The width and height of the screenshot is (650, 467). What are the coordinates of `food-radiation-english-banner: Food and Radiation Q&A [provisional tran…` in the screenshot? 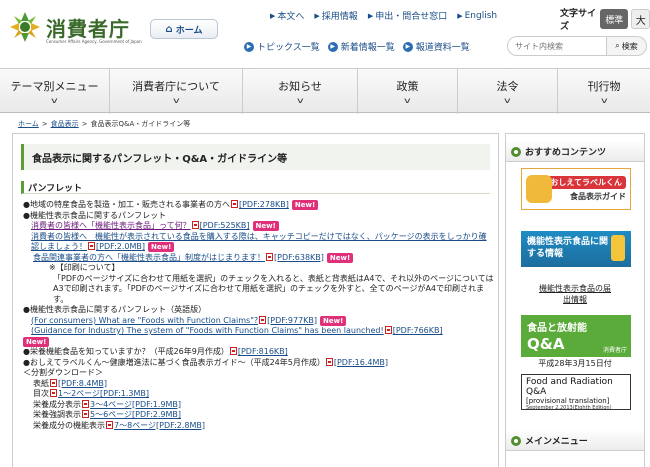 It's located at (576, 392).